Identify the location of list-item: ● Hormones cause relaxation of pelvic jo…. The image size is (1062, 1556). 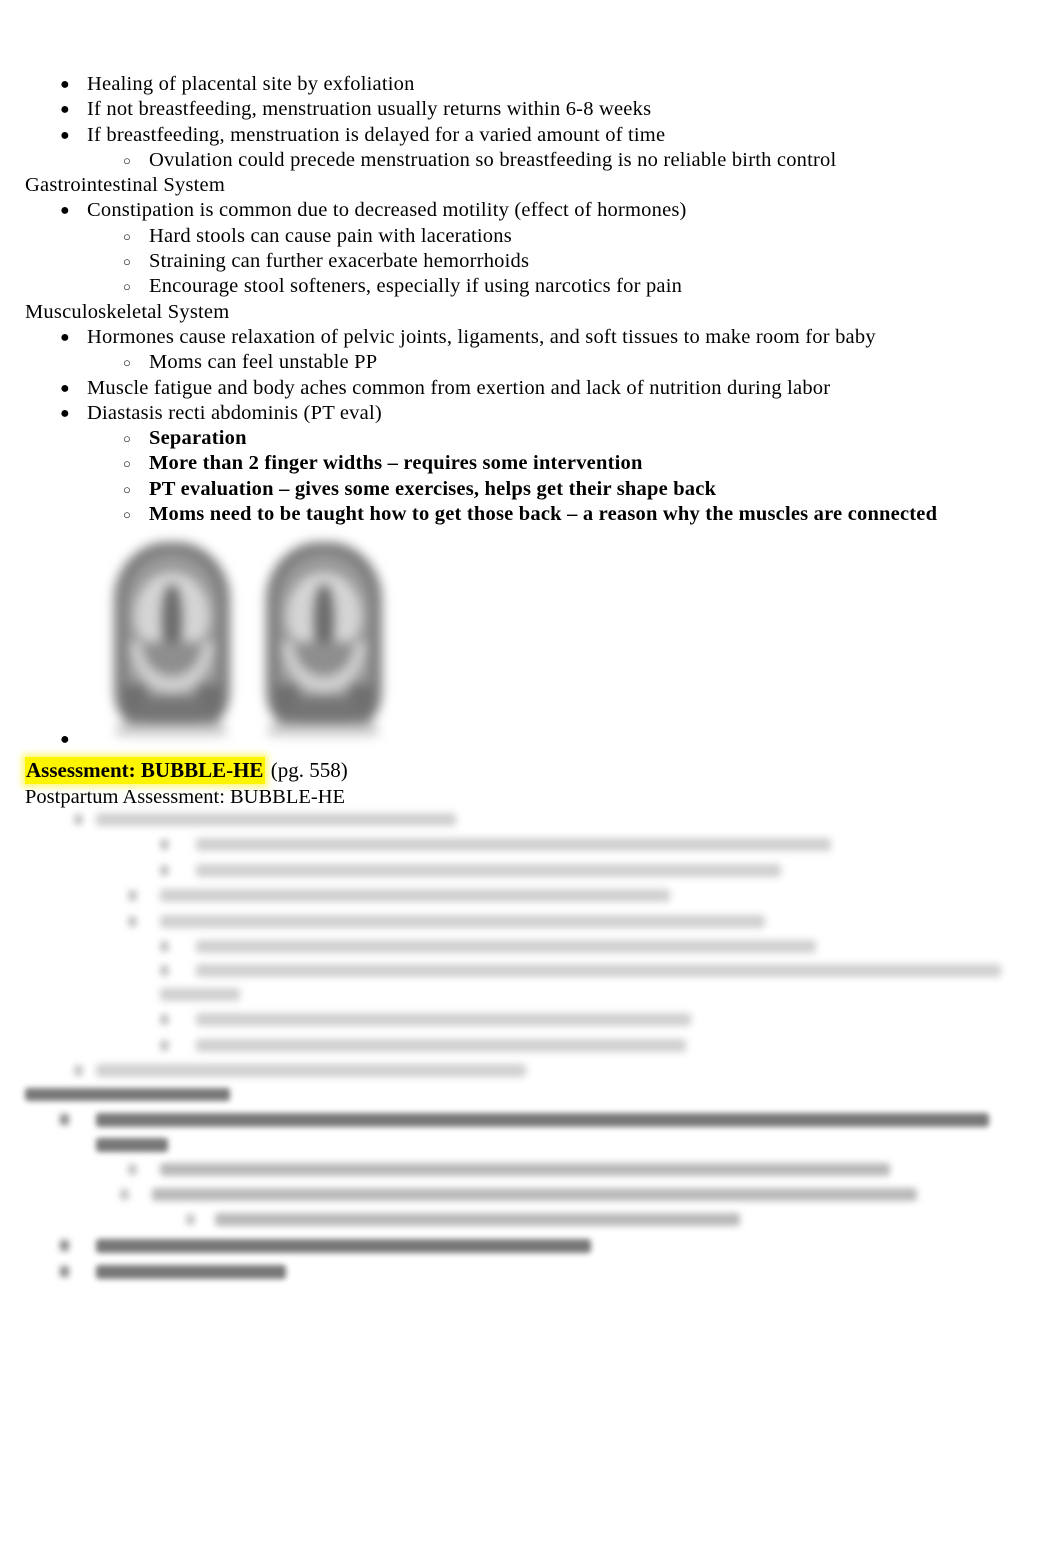
(531, 337).